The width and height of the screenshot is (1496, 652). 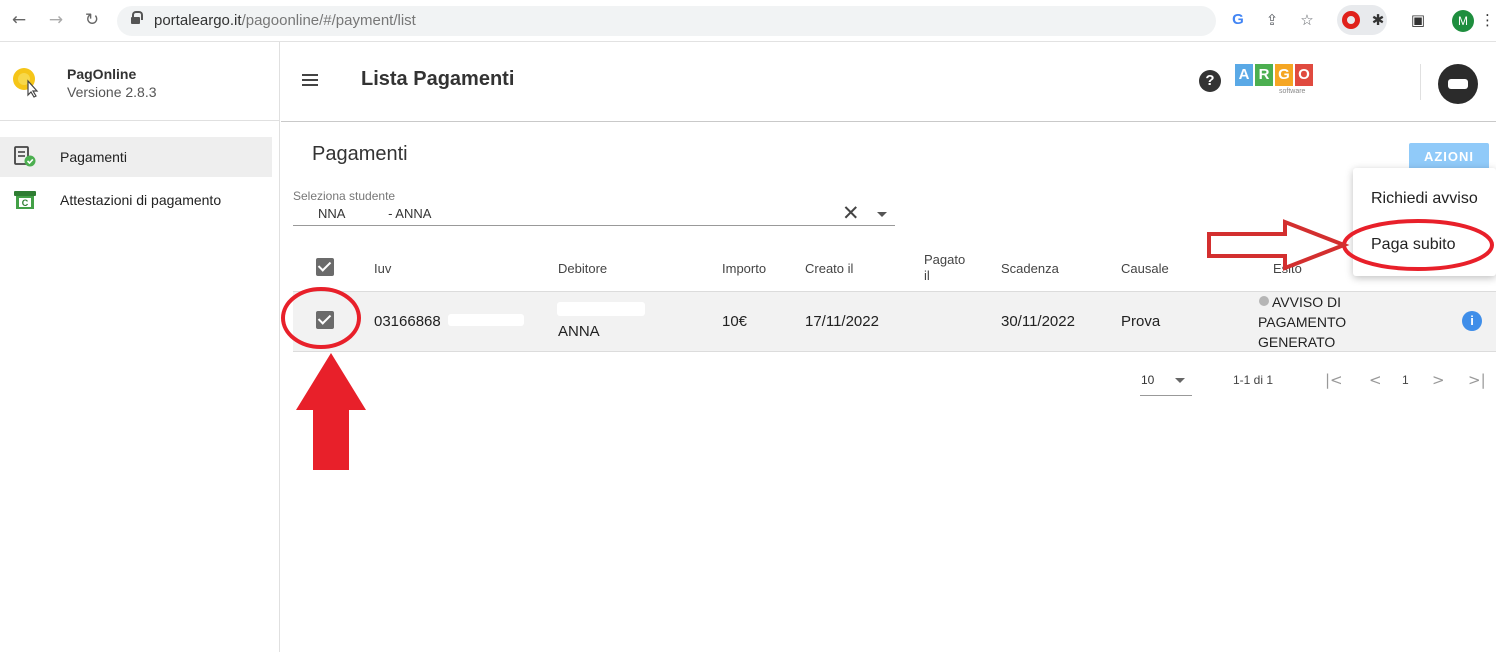 I want to click on menu-item-richiedi-avviso: Richiedi avviso, so click(x=1424, y=199).